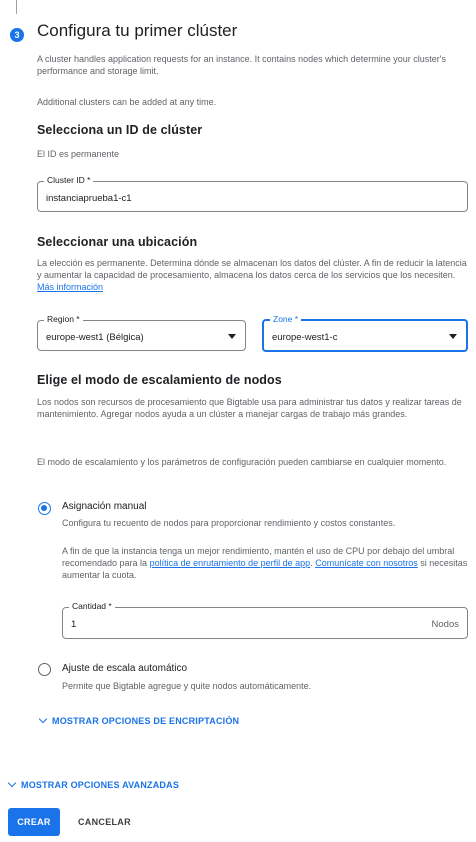 The image size is (476, 842). Describe the element at coordinates (73, 624) in the screenshot. I see `quantity-value: 1` at that location.